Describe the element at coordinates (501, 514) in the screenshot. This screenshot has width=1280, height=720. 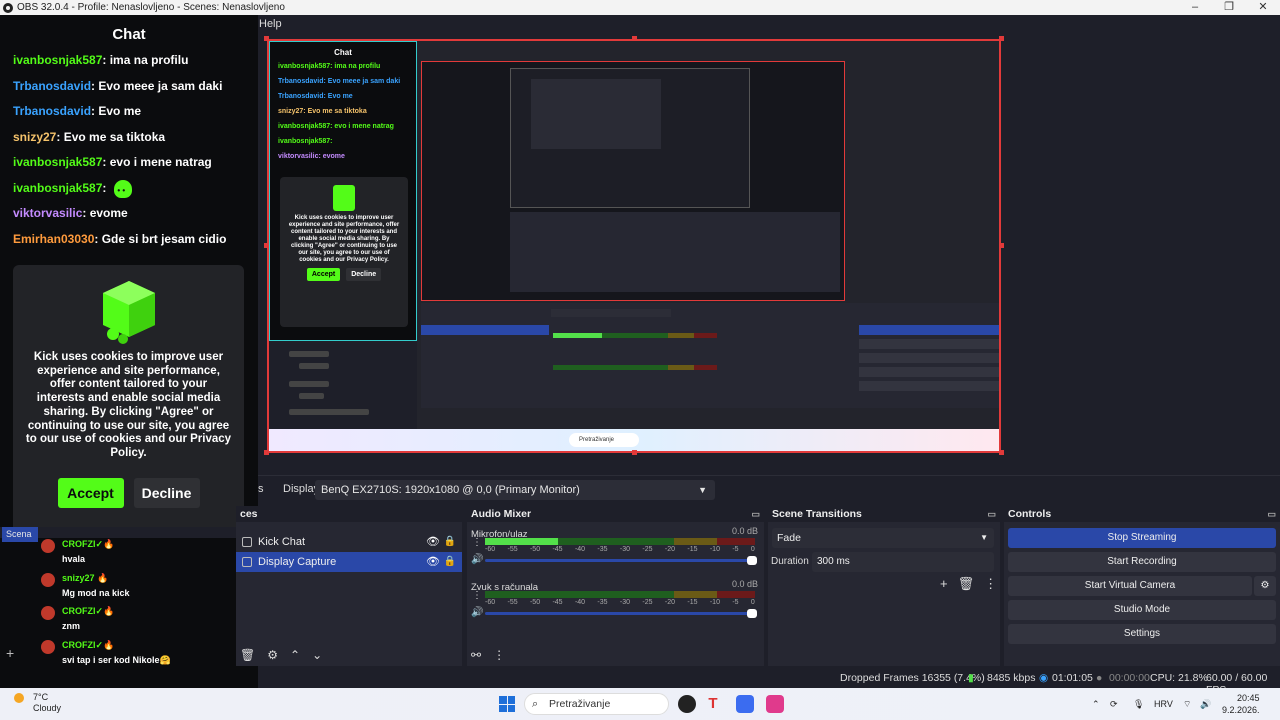
I see `audio-mixer-header: Audio Mixer` at that location.